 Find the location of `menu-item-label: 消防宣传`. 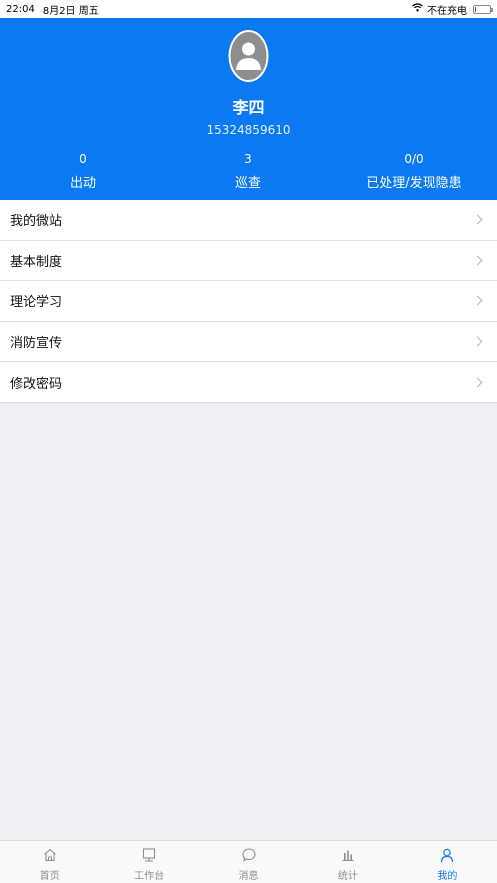

menu-item-label: 消防宣传 is located at coordinates (36, 344).